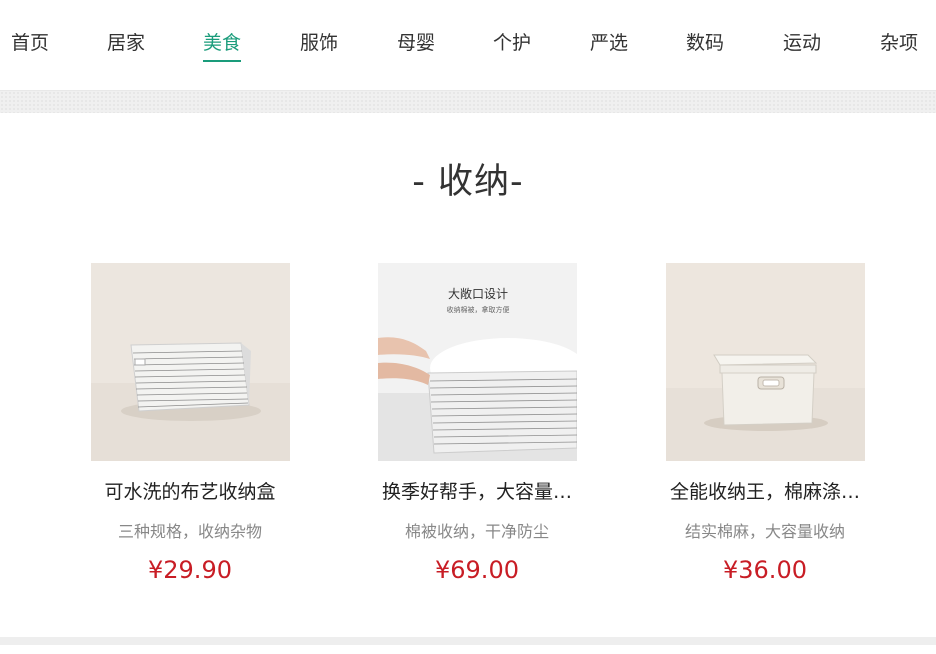  Describe the element at coordinates (802, 41) in the screenshot. I see `nav-item-sports: 运动` at that location.